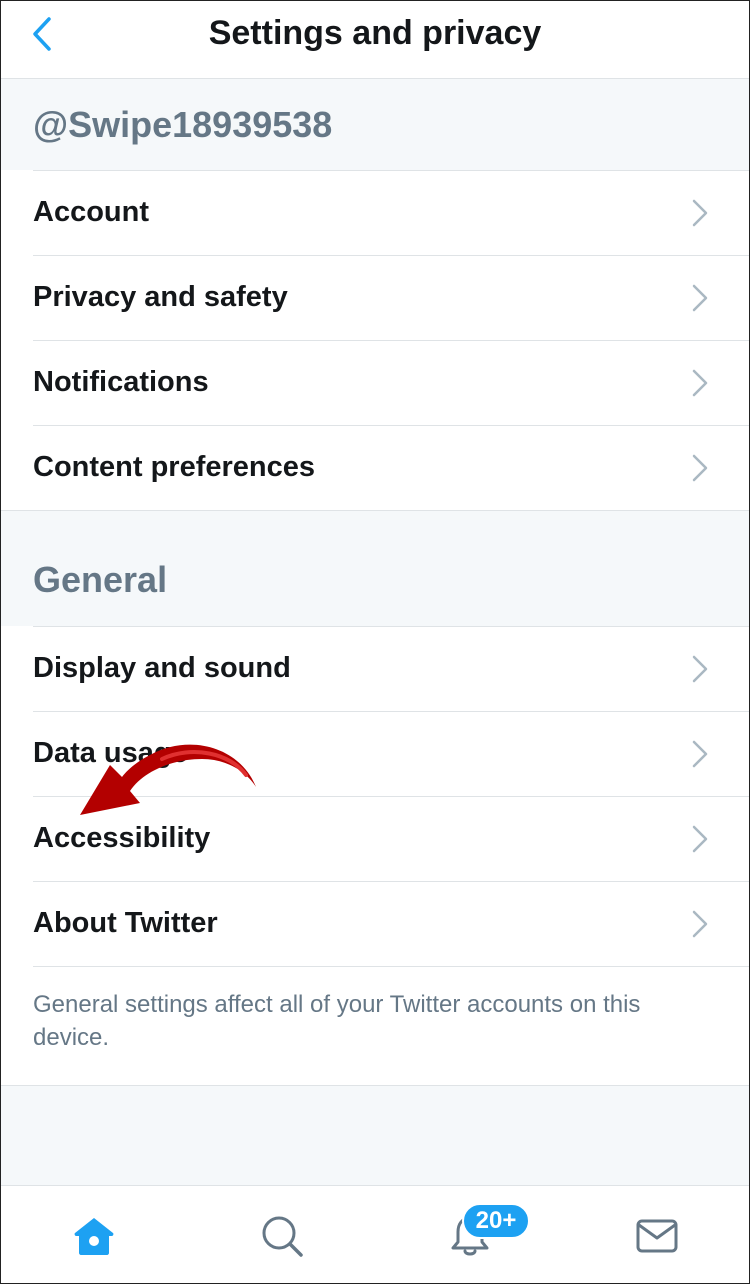  I want to click on row-label: Data usage, so click(110, 753).